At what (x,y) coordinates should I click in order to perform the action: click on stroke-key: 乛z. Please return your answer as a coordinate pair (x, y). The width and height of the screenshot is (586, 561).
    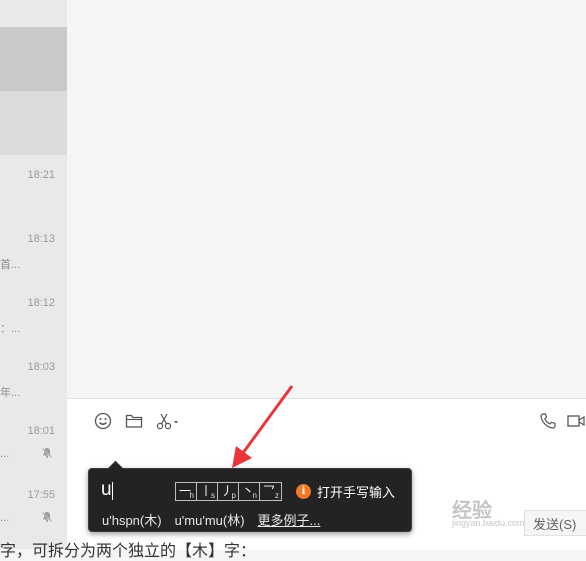
    Looking at the image, I should click on (270, 491).